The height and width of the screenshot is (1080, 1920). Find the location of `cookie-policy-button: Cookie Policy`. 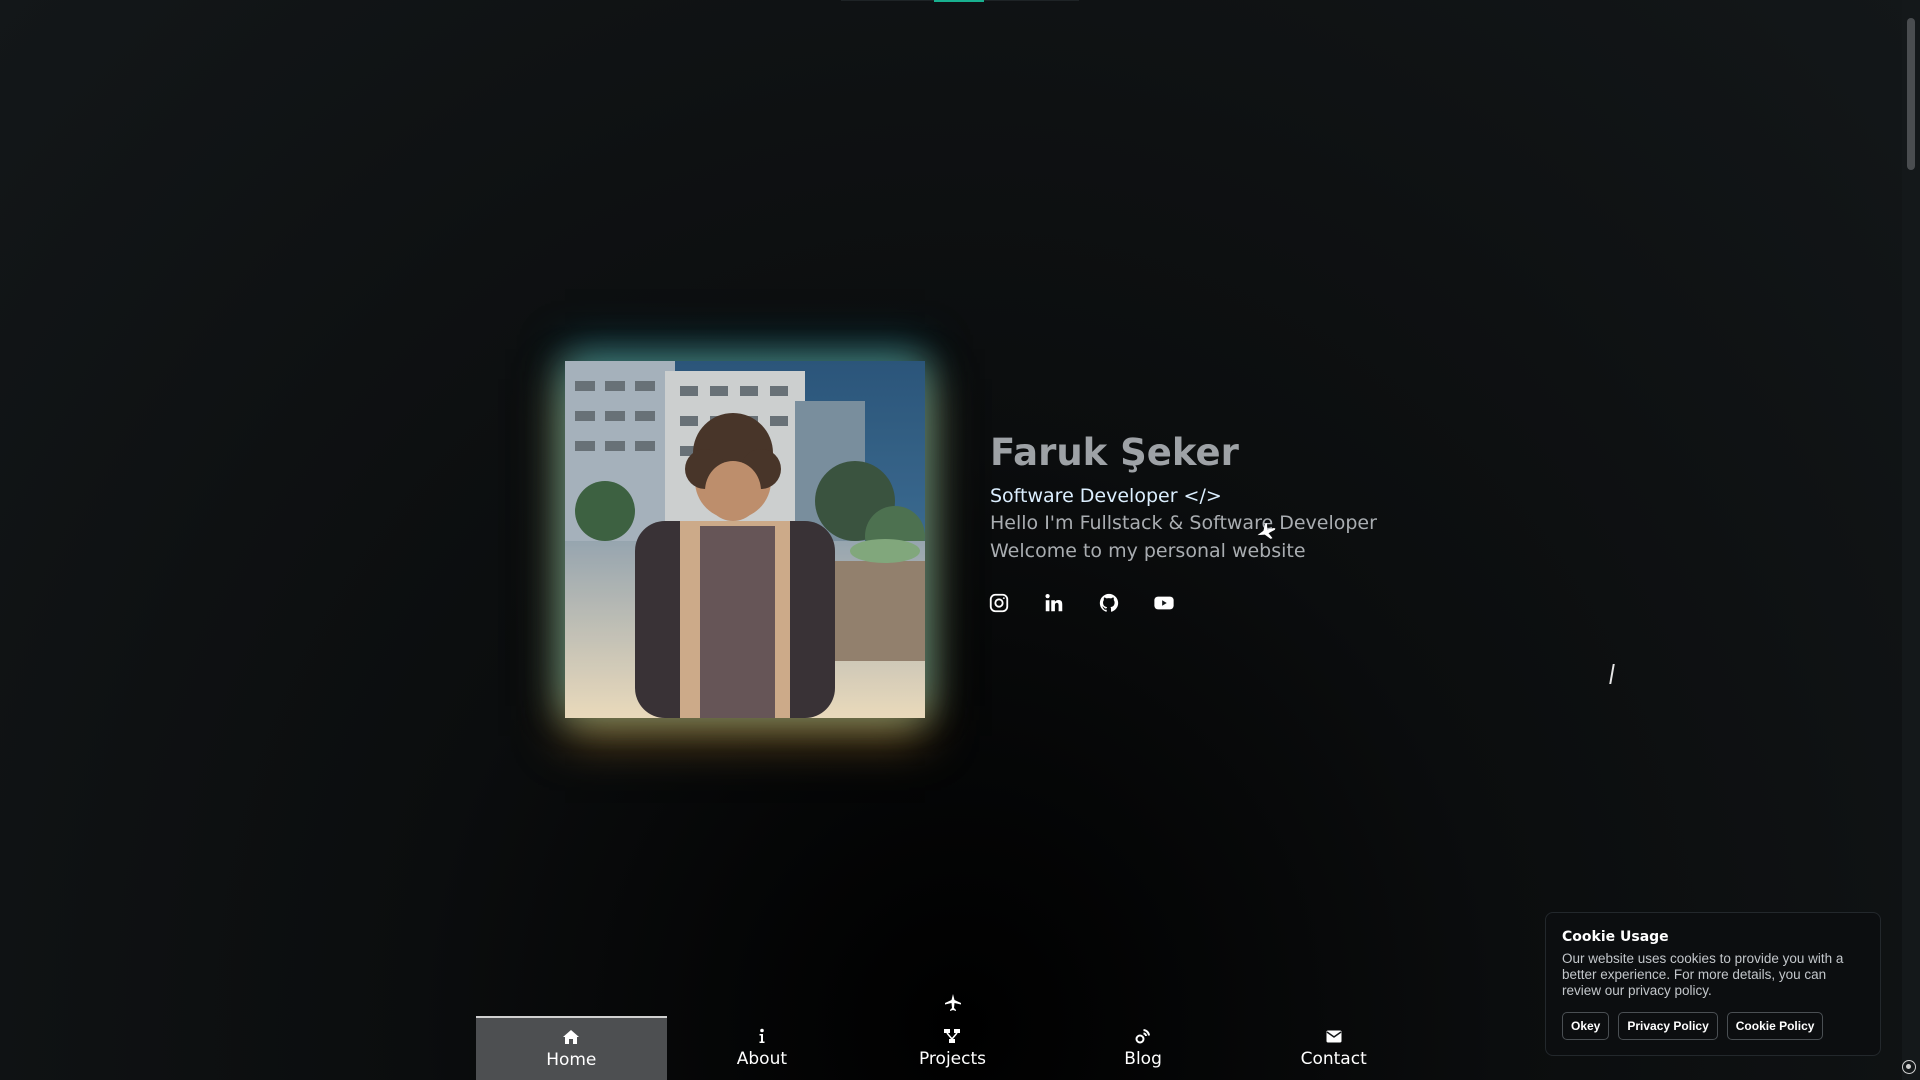

cookie-policy-button: Cookie Policy is located at coordinates (1775, 1026).